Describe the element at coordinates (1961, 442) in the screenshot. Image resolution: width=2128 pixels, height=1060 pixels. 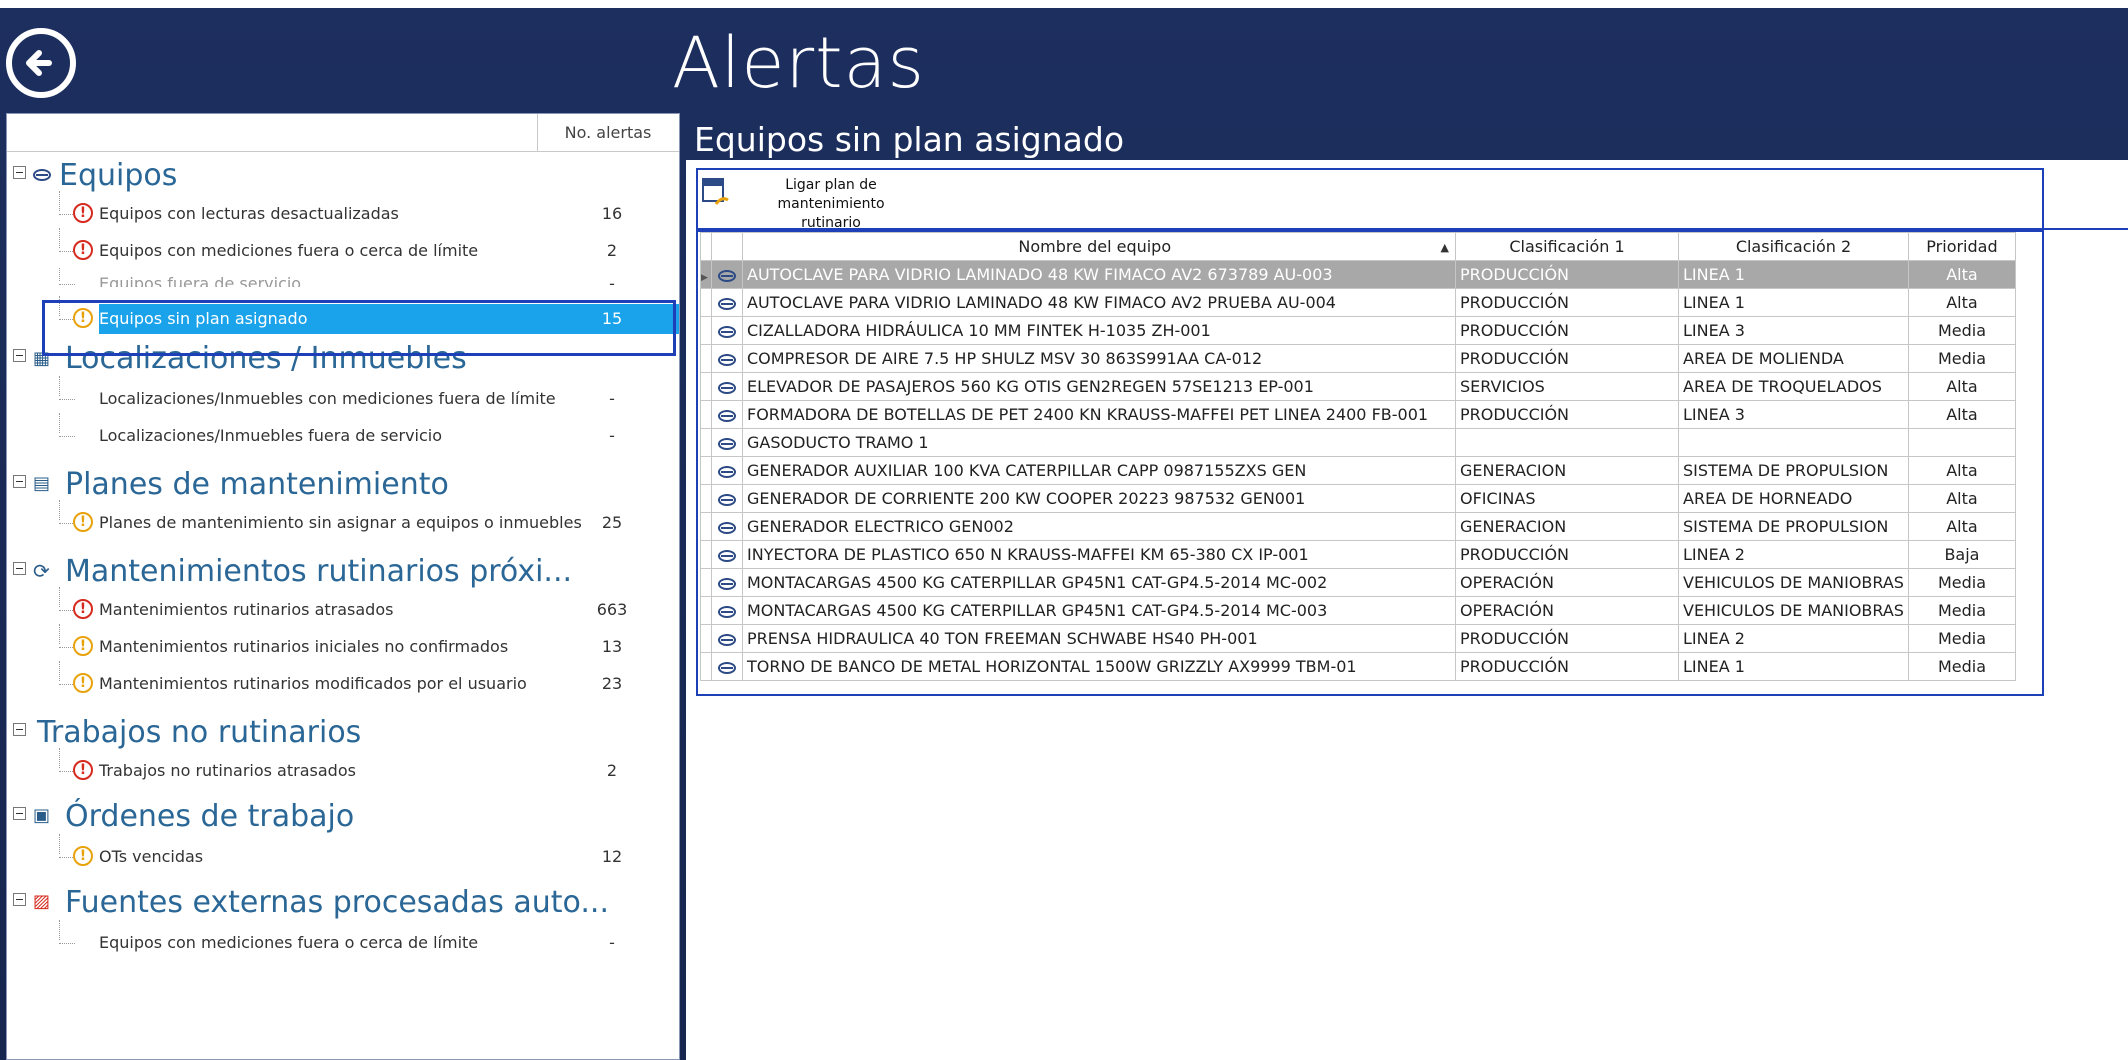
I see `cell-prioridad` at that location.